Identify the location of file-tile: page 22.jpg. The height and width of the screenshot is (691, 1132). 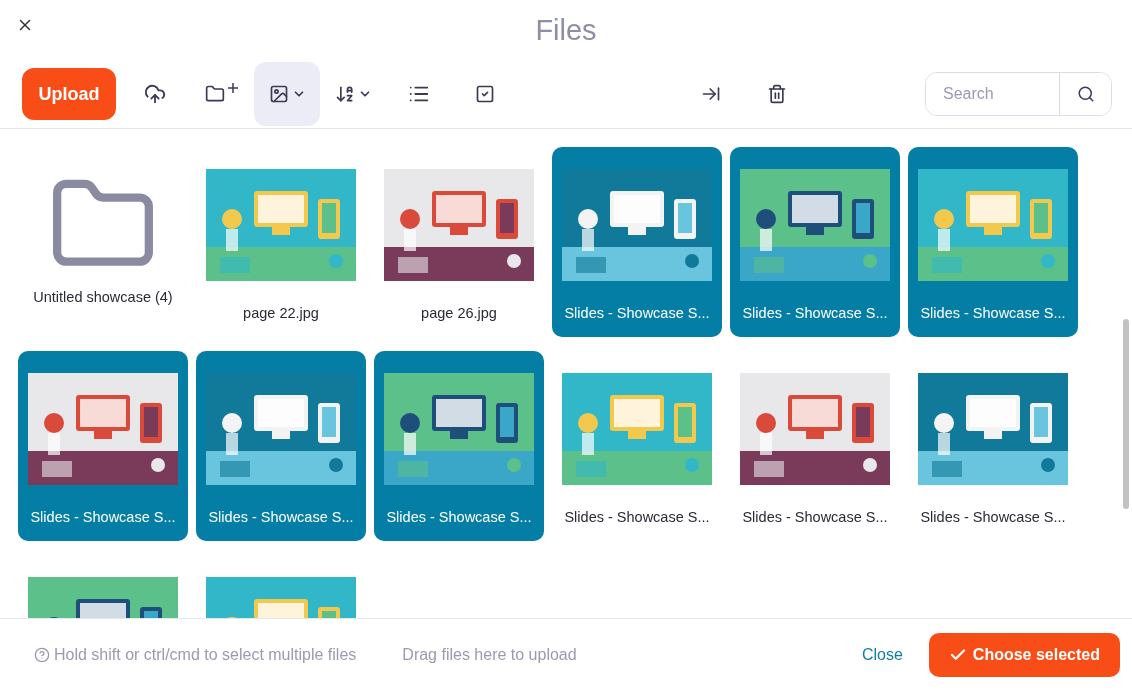
(281, 242).